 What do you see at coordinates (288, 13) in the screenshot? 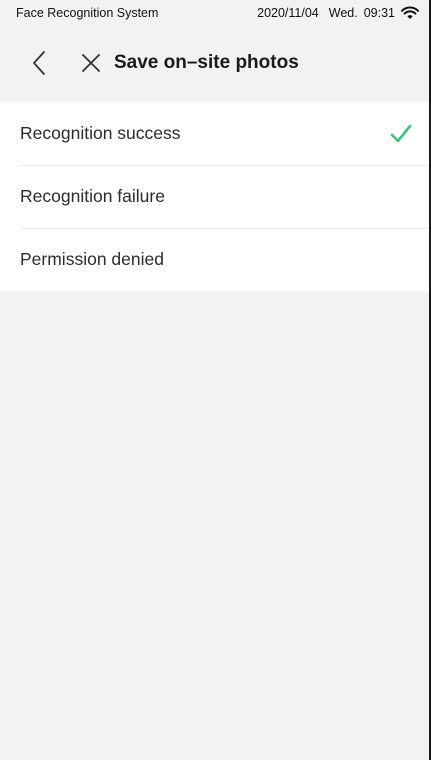
I see `status-date: 2020/11/04` at bounding box center [288, 13].